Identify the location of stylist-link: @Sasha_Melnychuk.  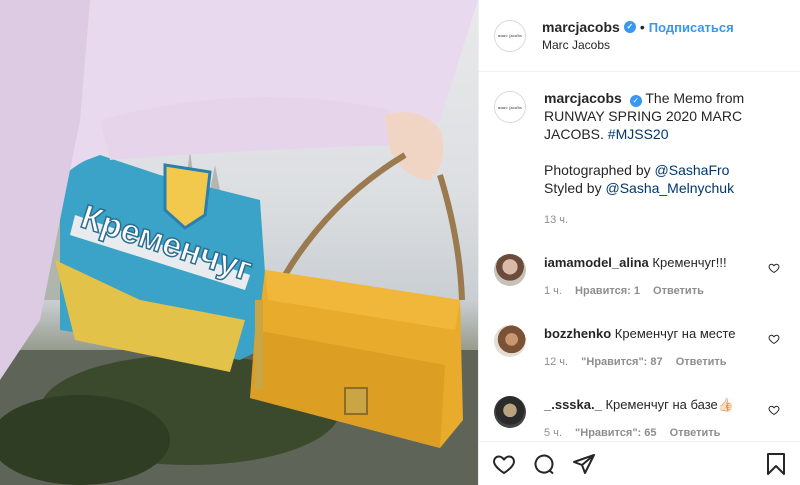
(669, 188).